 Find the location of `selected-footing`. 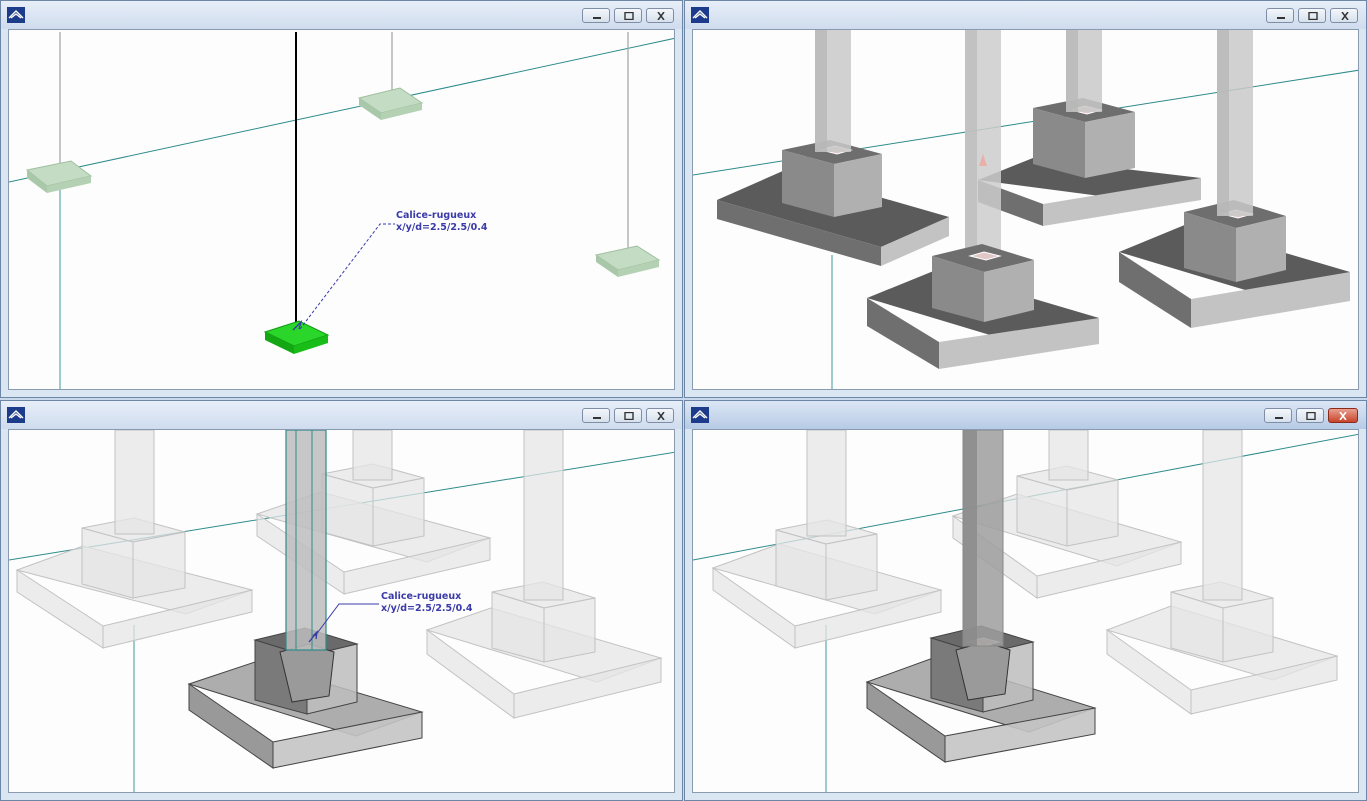

selected-footing is located at coordinates (296, 336).